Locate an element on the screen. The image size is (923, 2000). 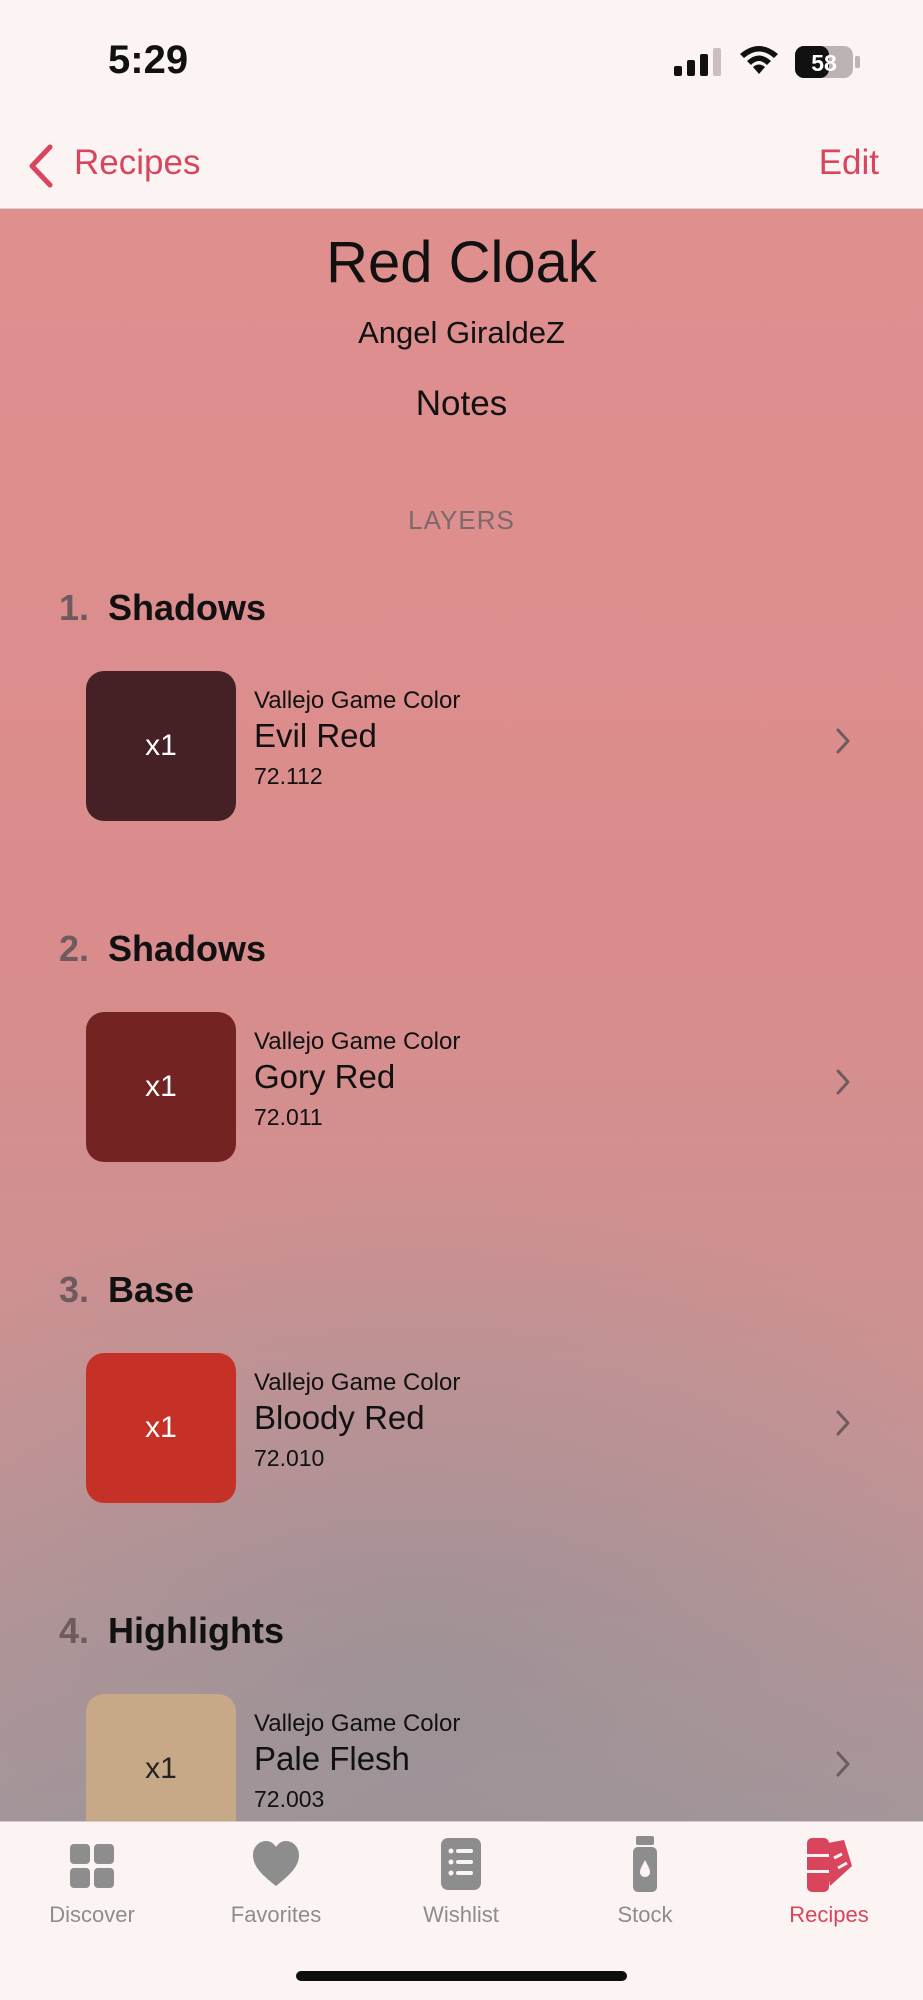
tab-discover: Discover is located at coordinates (92, 1891).